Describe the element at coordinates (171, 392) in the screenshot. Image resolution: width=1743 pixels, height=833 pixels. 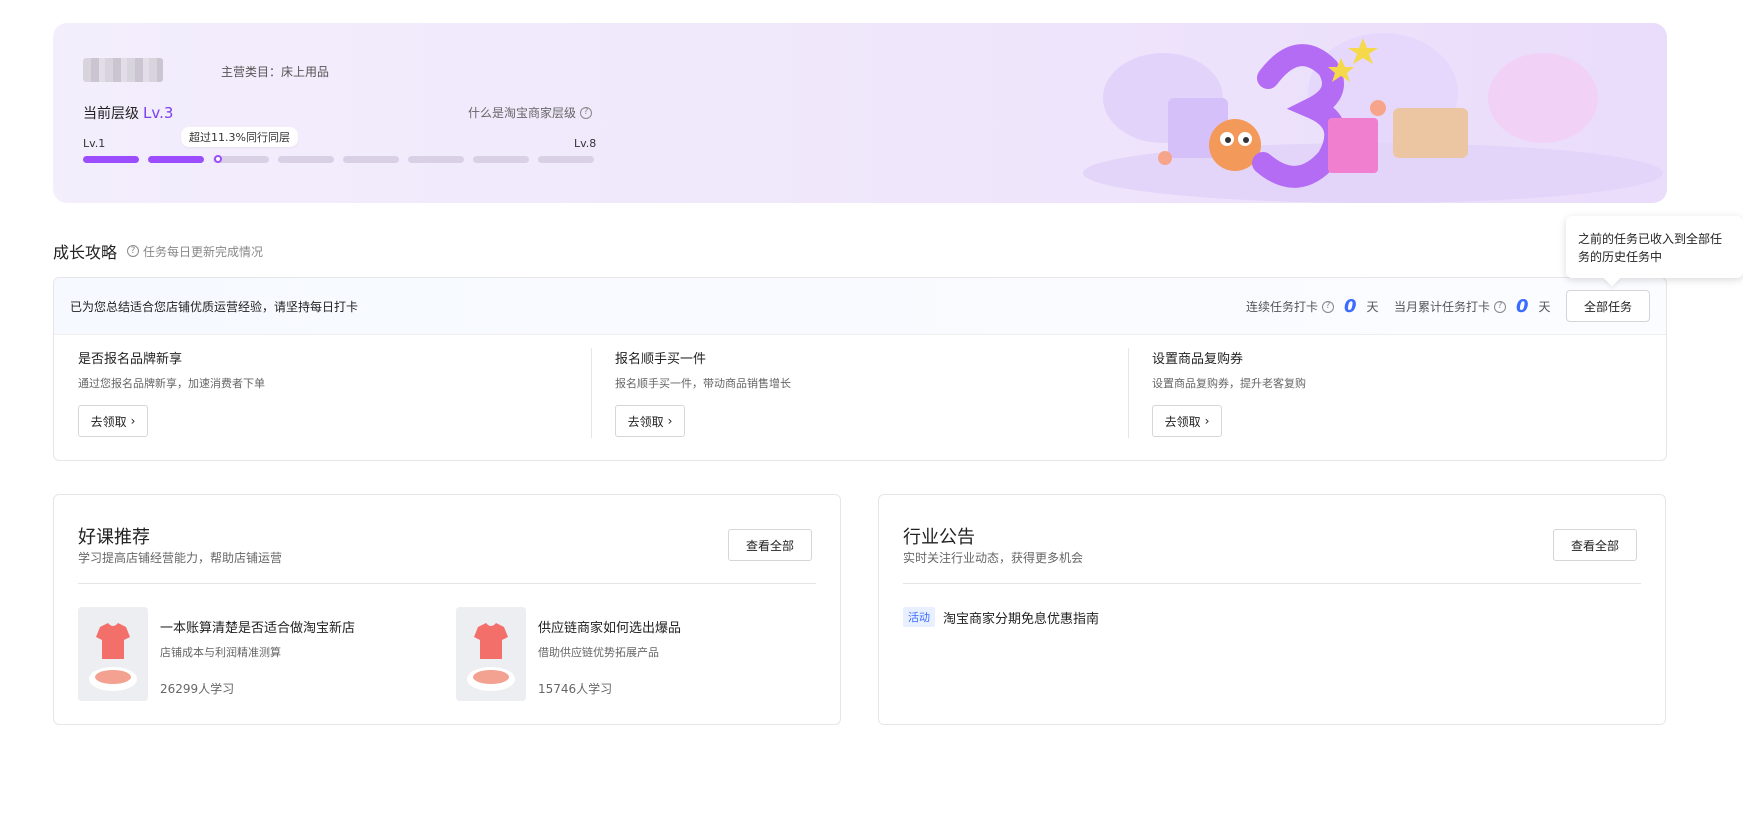
I see `task-item: 是否报名品牌新享 通过您报名品牌新享，加速消费者下单 去领取 ›` at that location.